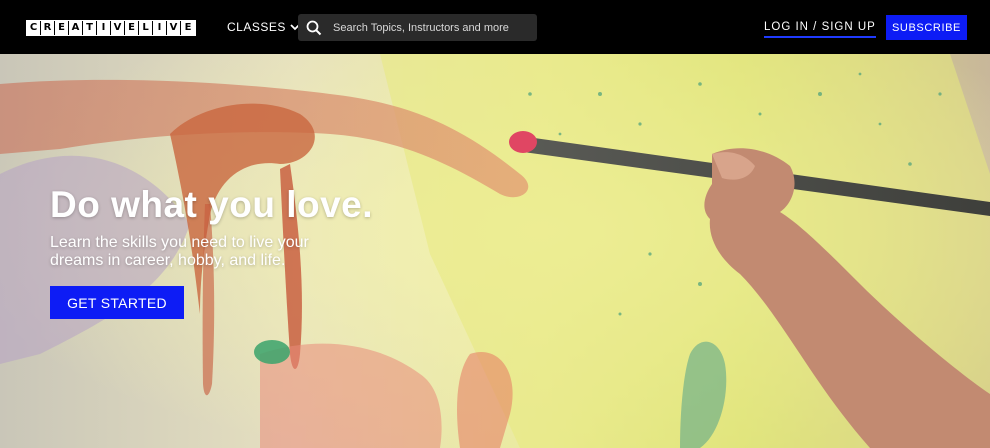  What do you see at coordinates (48, 28) in the screenshot?
I see `logo-letter: R` at bounding box center [48, 28].